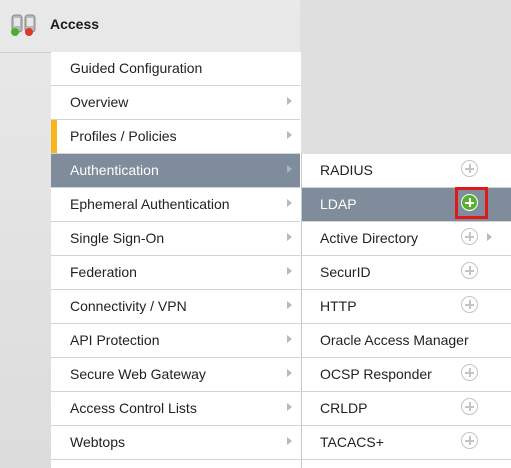 This screenshot has height=468, width=511. Describe the element at coordinates (97, 442) in the screenshot. I see `menu-item-label: Webtops` at that location.